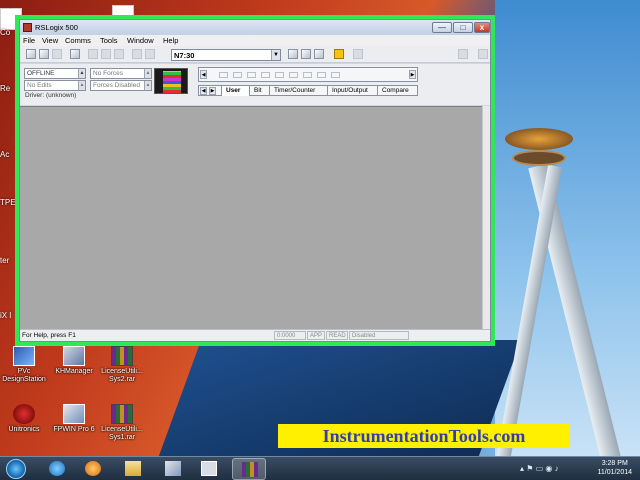 Image resolution: width=640 pixels, height=480 pixels. I want to click on desktop-icon-license-sys1: LicenseUtili... Sys1.rar, so click(122, 423).